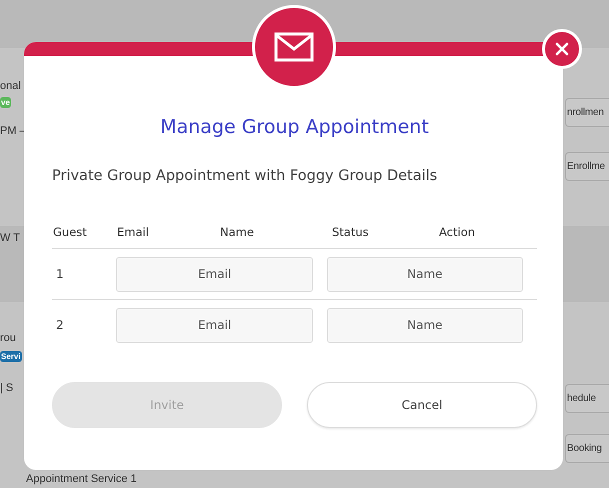 This screenshot has height=488, width=609. What do you see at coordinates (587, 448) in the screenshot?
I see `background-button: Booking` at bounding box center [587, 448].